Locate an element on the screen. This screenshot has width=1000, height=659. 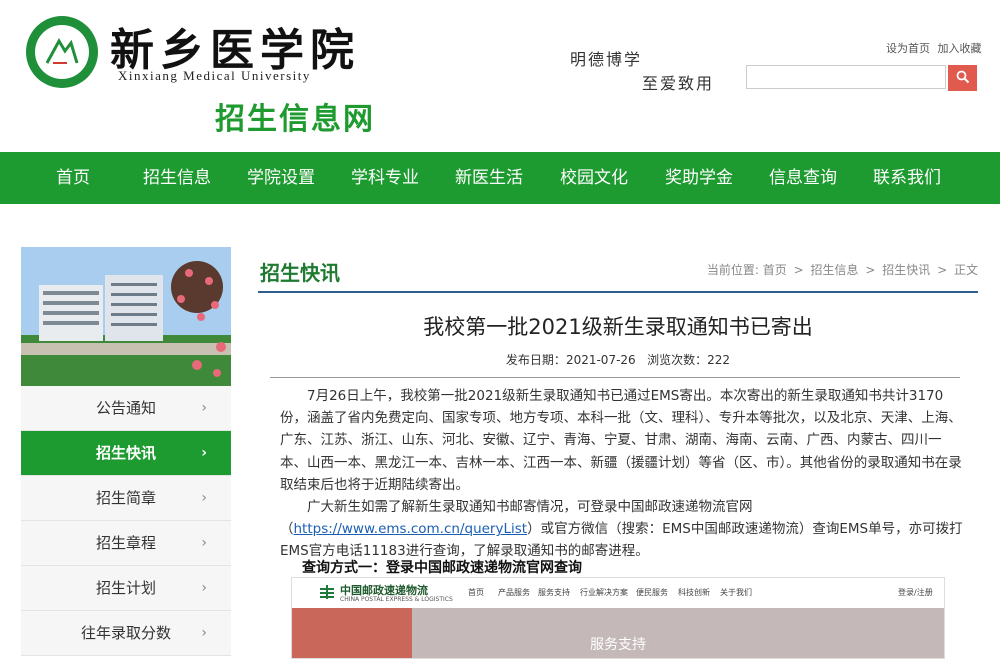
sidebar-item-notices: 公告通知 › is located at coordinates (126, 408).